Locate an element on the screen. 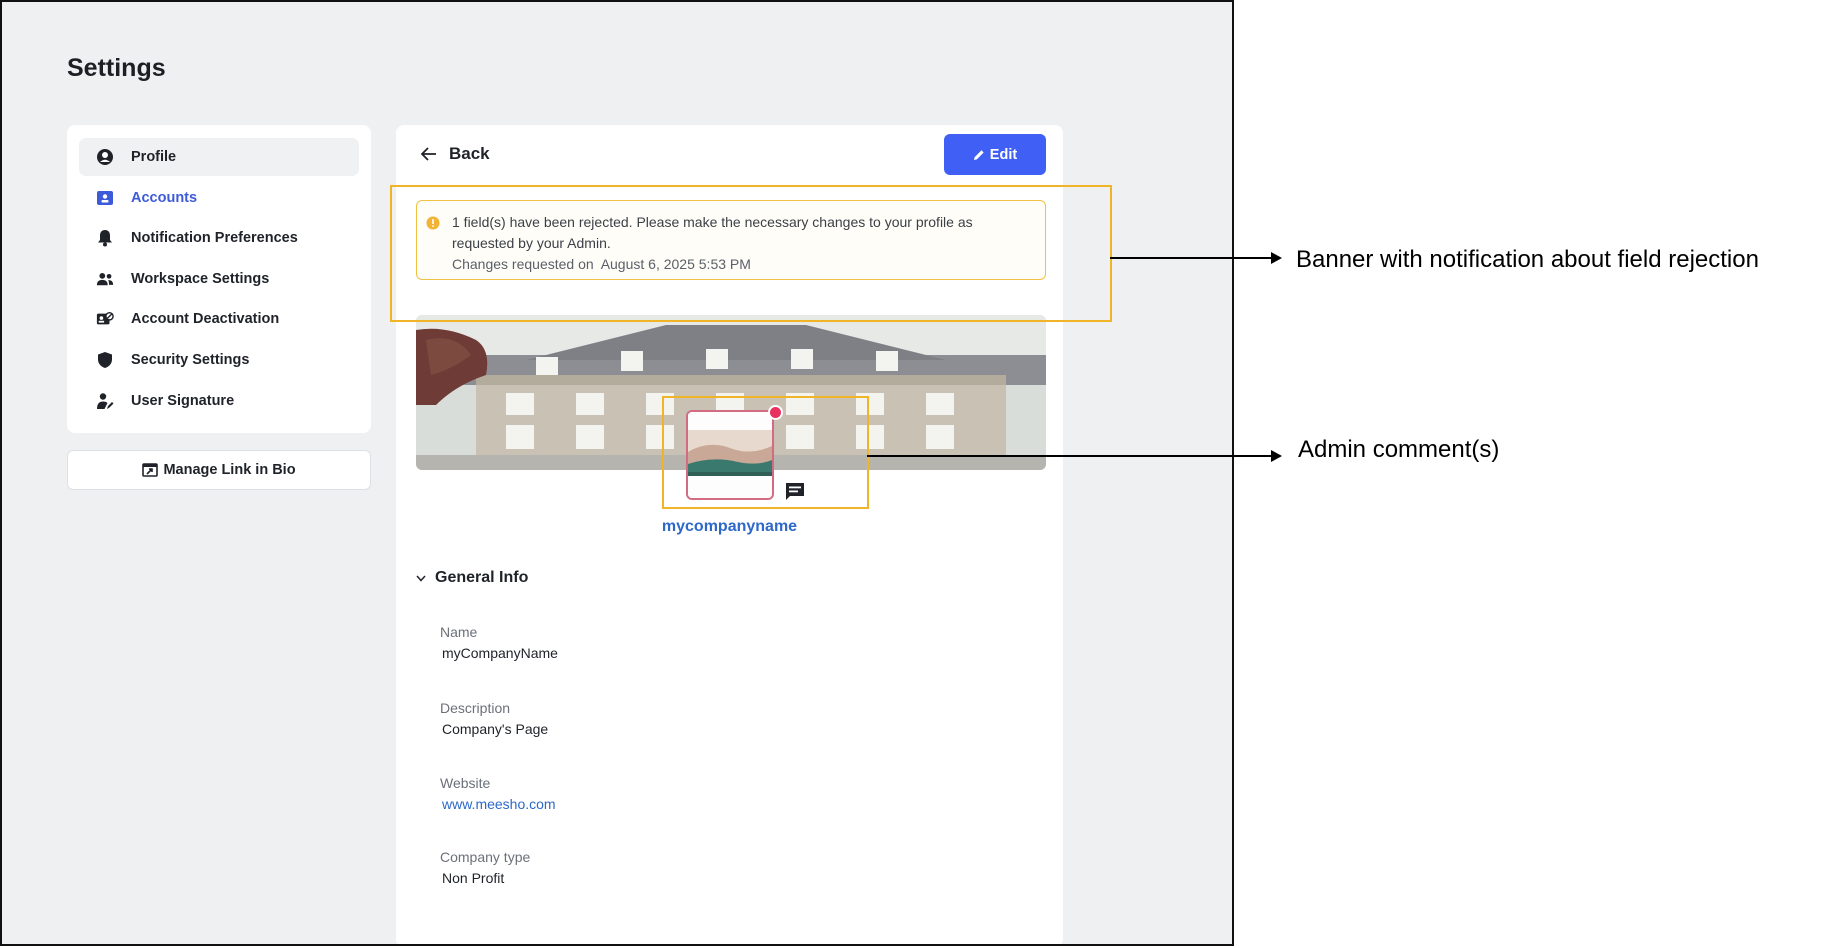  field-value-company-type: Non Profit is located at coordinates (473, 878).